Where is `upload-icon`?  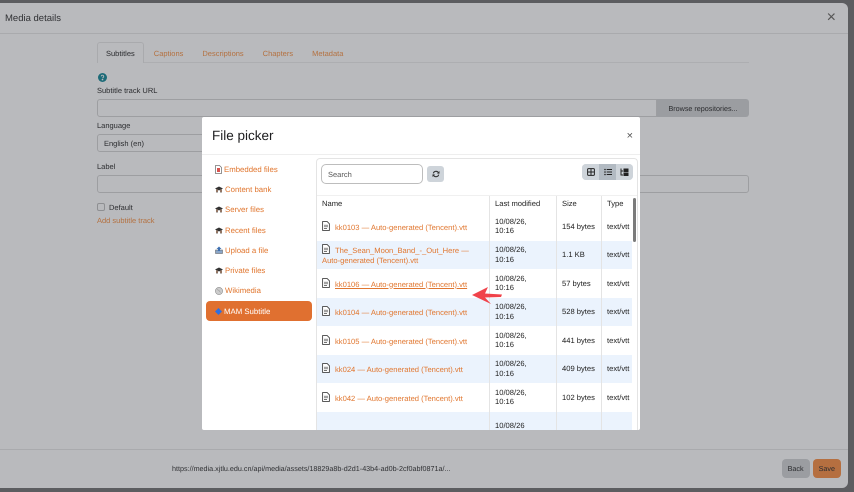 upload-icon is located at coordinates (219, 250).